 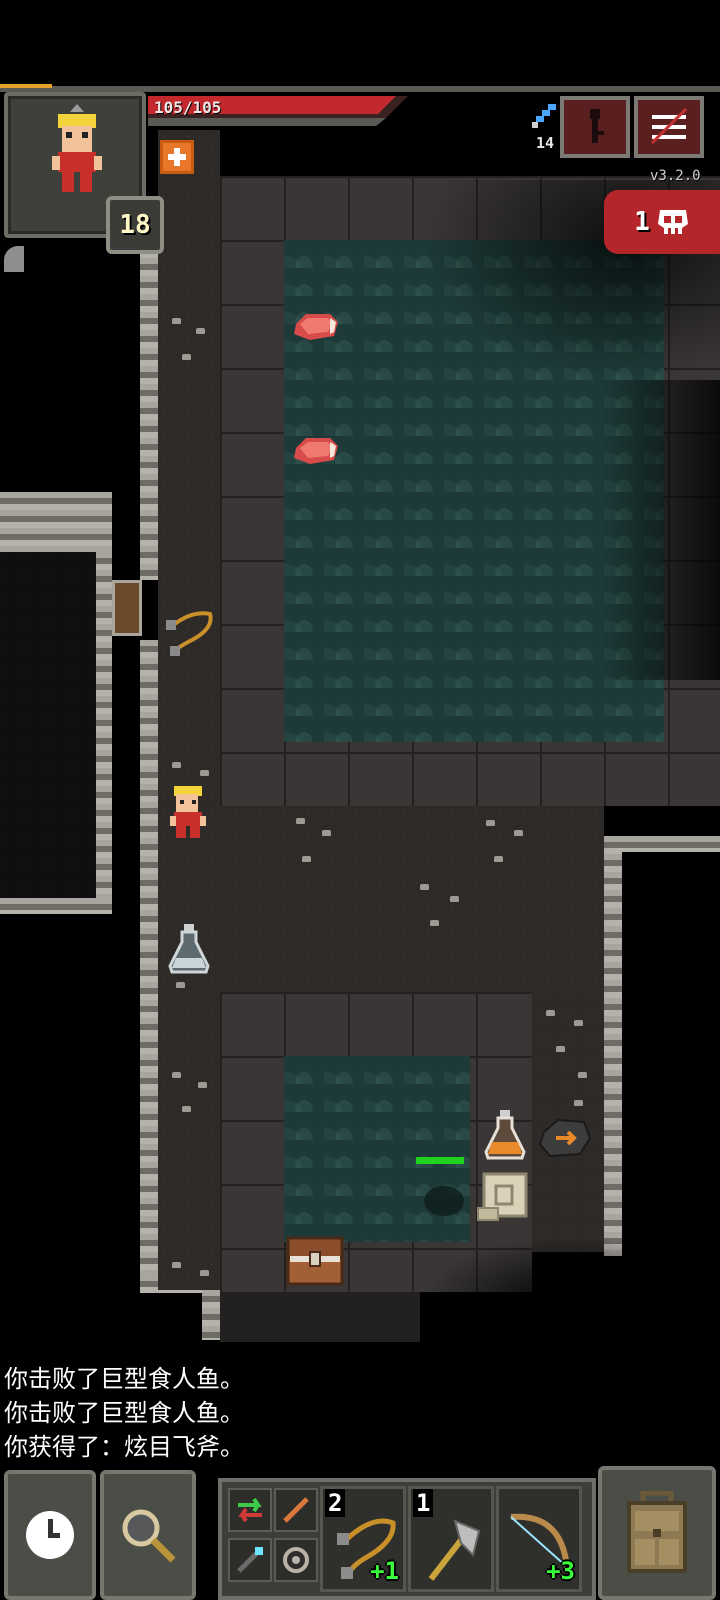 What do you see at coordinates (565, 1138) in the screenshot?
I see `runestone` at bounding box center [565, 1138].